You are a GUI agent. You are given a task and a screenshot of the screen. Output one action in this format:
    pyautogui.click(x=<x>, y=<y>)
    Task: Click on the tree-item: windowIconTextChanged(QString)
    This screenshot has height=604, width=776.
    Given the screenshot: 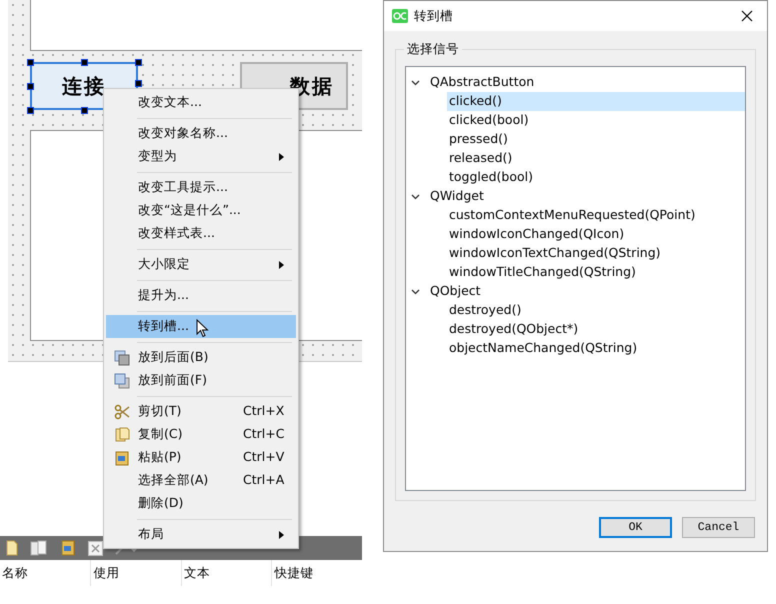 What is the action you would take?
    pyautogui.click(x=575, y=253)
    